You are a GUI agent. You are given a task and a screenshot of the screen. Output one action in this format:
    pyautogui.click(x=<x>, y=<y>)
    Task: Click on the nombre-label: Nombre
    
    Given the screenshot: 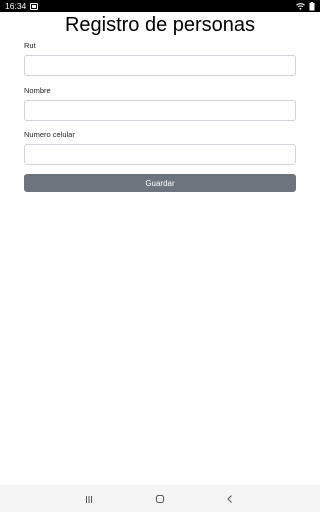 What is the action you would take?
    pyautogui.click(x=37, y=90)
    